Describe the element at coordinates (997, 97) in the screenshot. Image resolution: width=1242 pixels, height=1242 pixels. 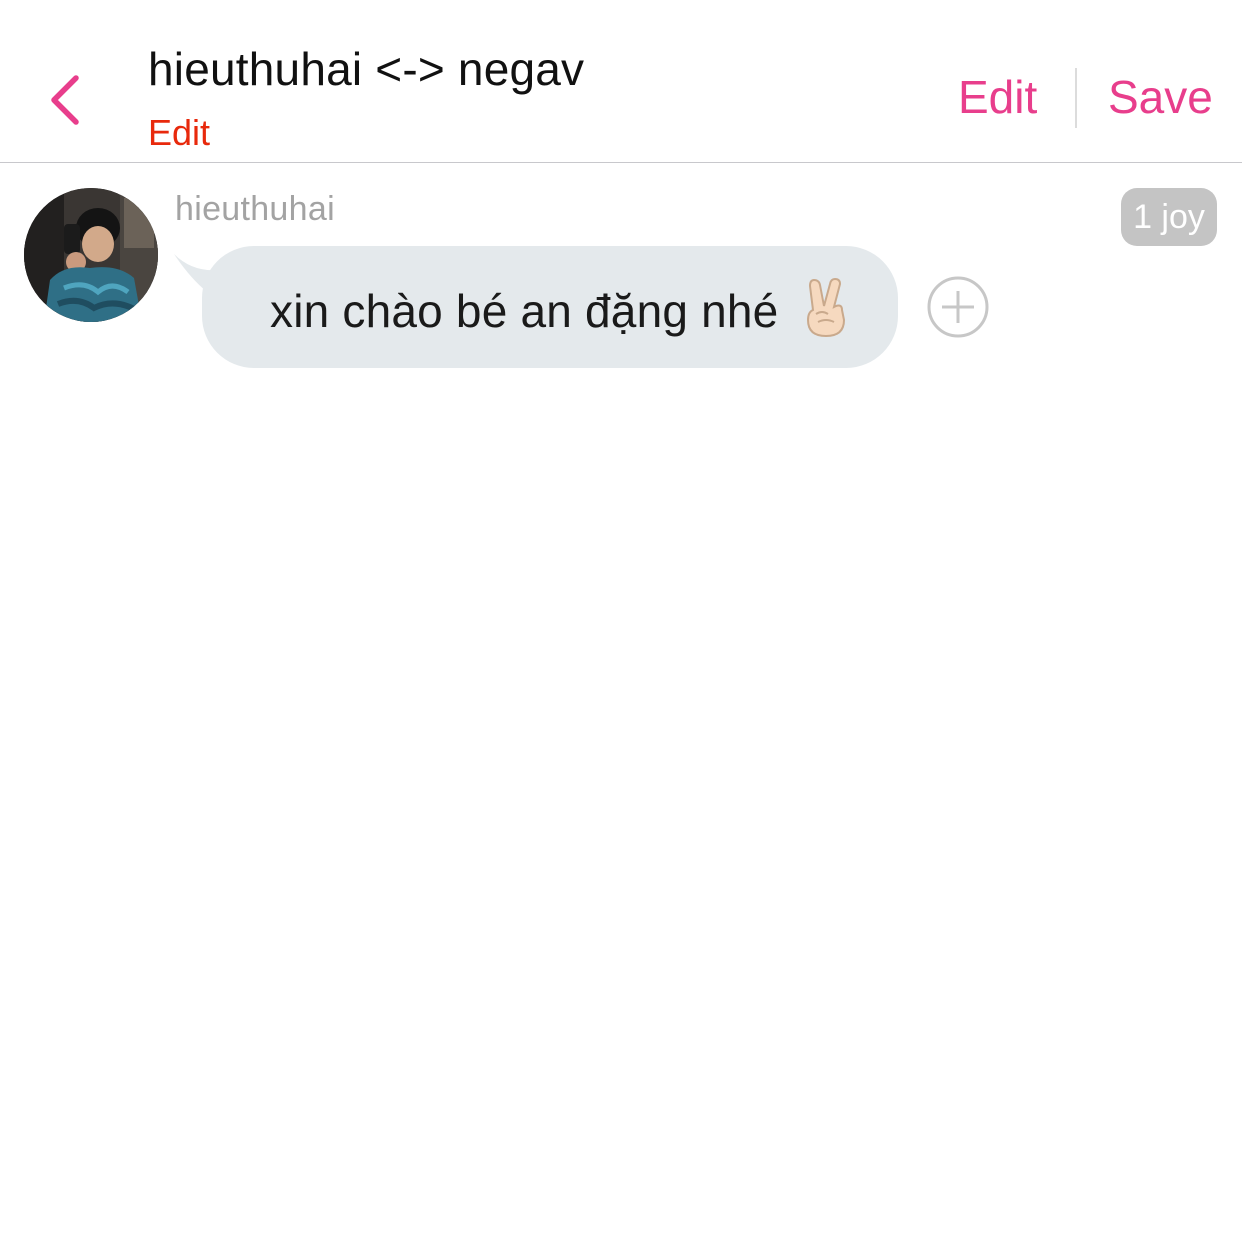
I see `edit-button: Edit` at that location.